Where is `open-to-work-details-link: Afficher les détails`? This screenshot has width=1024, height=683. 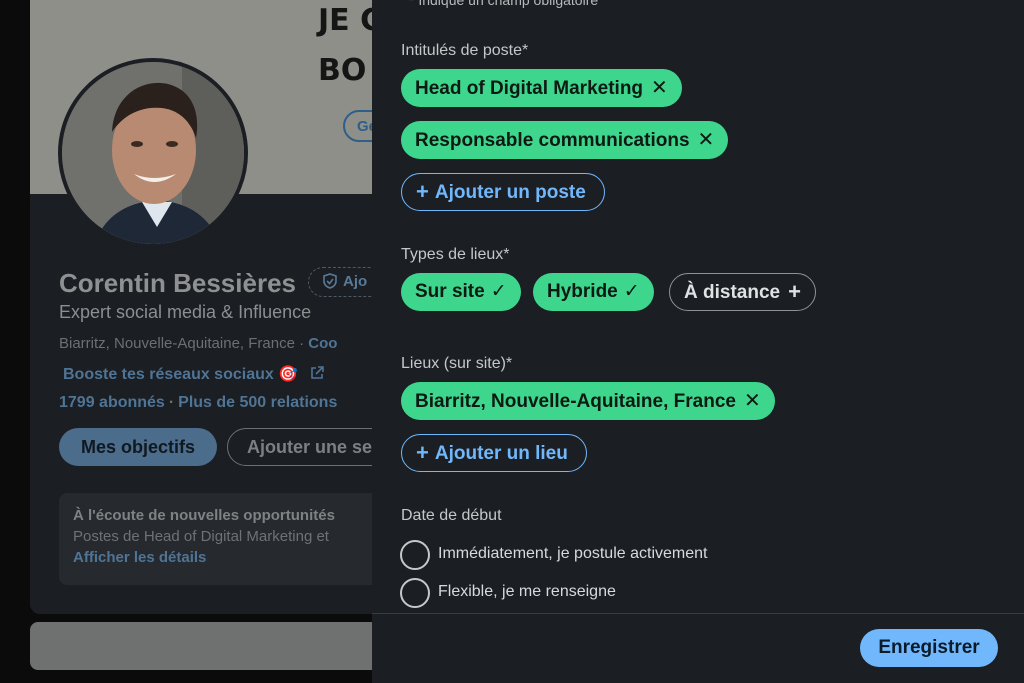 open-to-work-details-link: Afficher les détails is located at coordinates (237, 557).